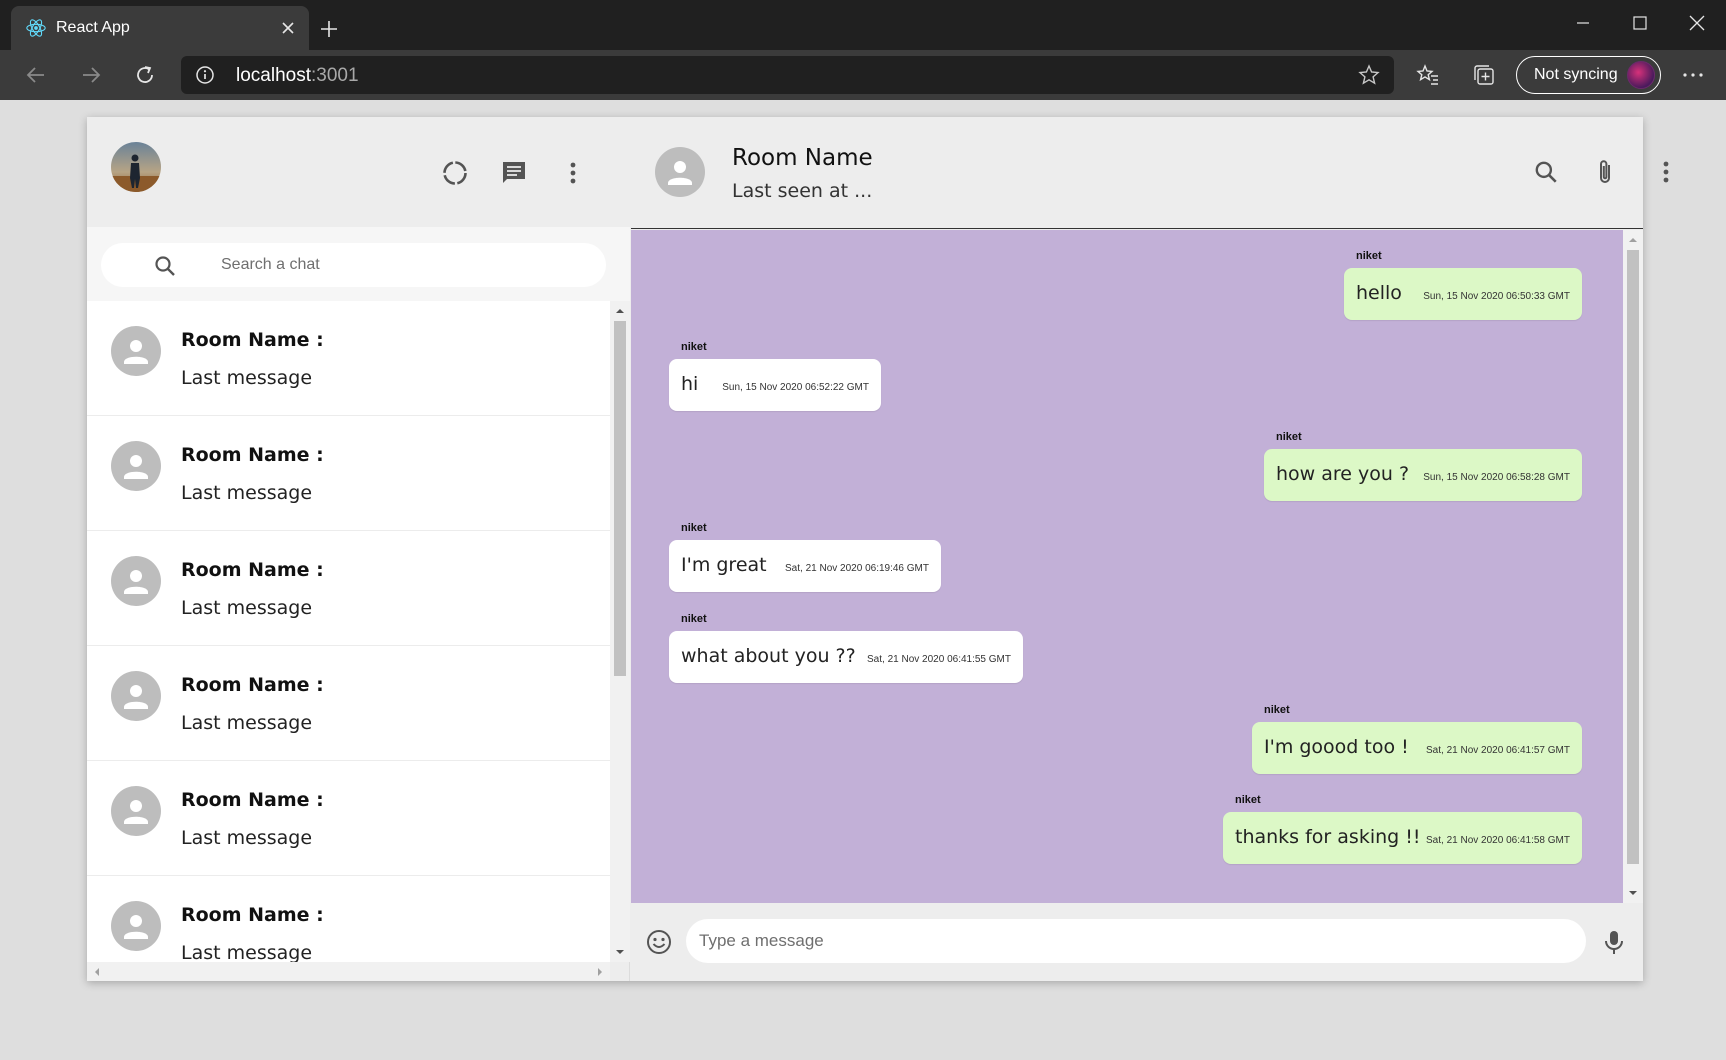  I want to click on new-chat-button, so click(514, 173).